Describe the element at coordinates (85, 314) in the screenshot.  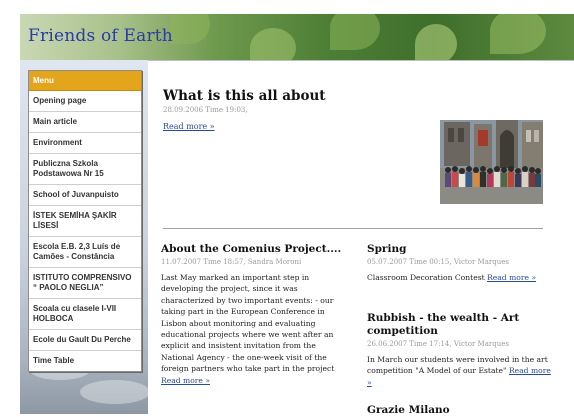
I see `menu-item-holboca: Scoala cu clasele I-VII HOLBOCA` at that location.